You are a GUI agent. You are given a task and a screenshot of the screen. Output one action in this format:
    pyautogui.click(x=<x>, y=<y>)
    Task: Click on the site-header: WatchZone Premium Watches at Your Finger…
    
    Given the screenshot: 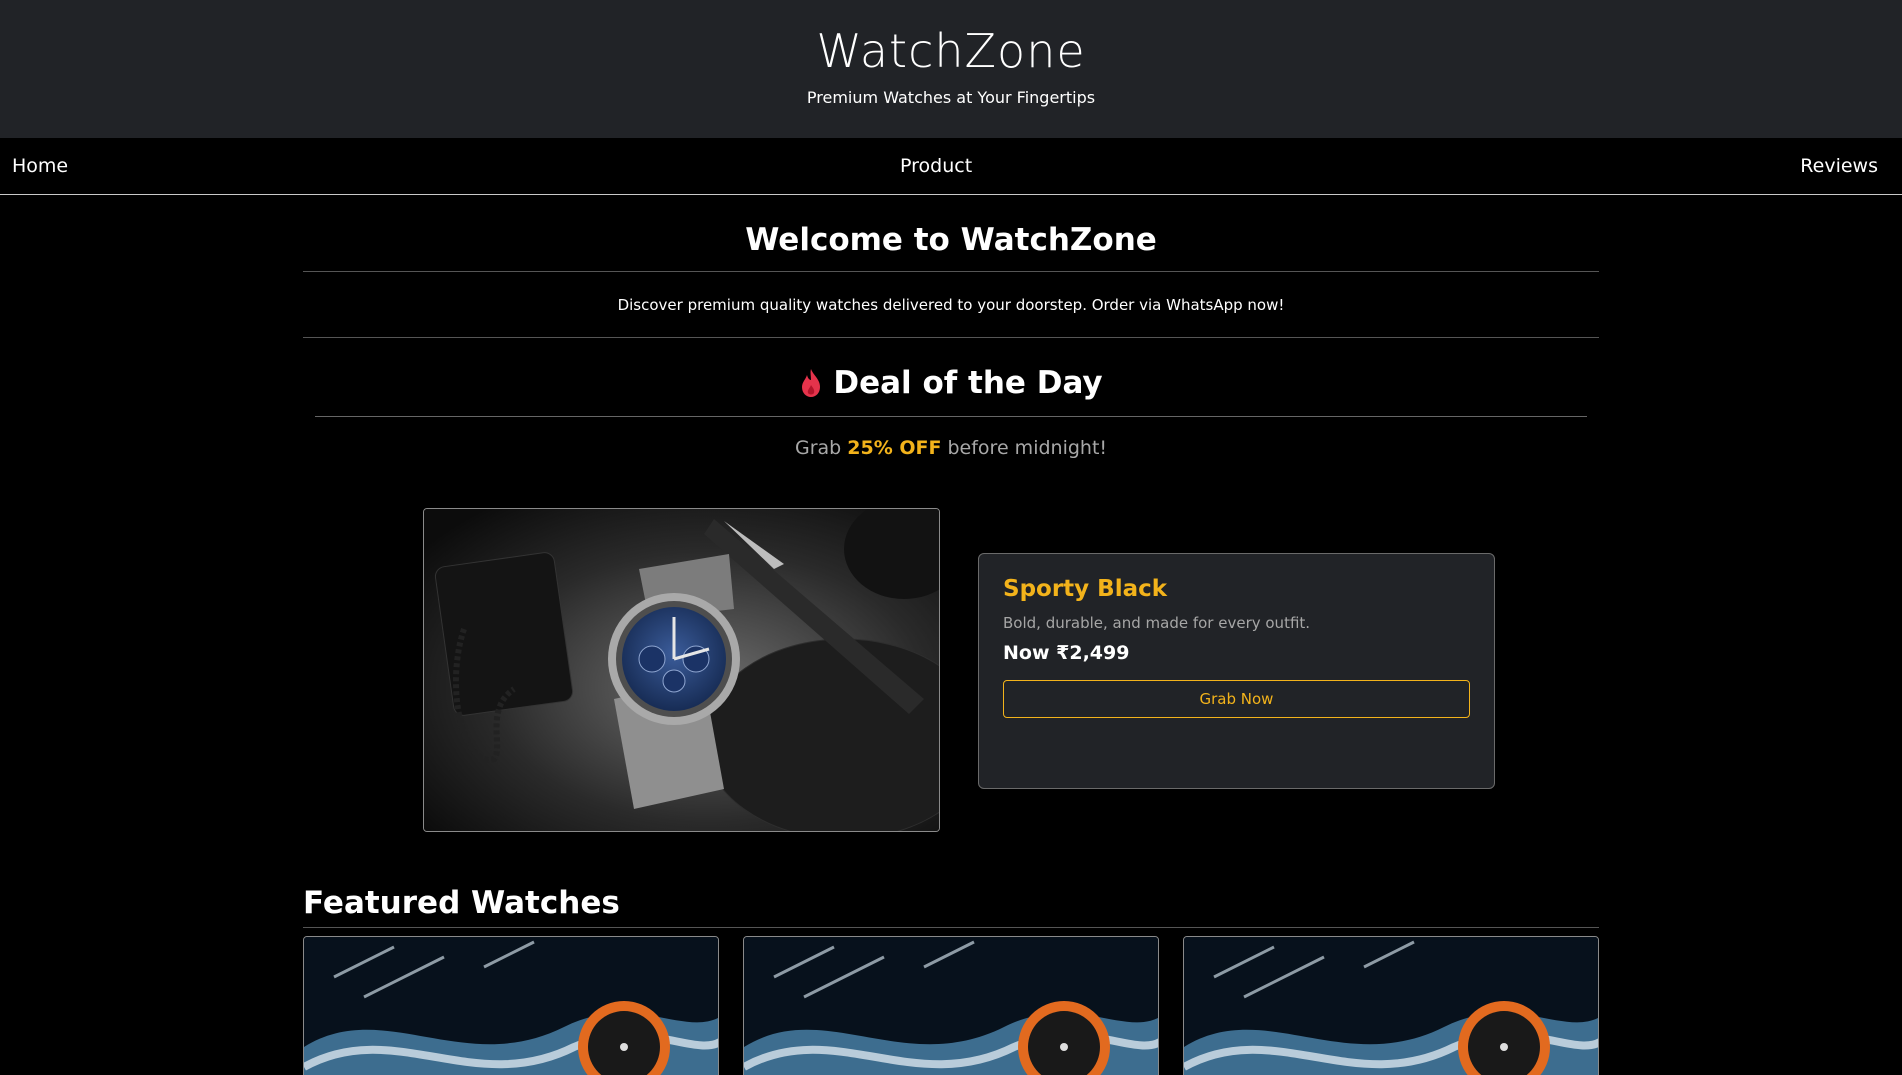 What is the action you would take?
    pyautogui.click(x=951, y=69)
    